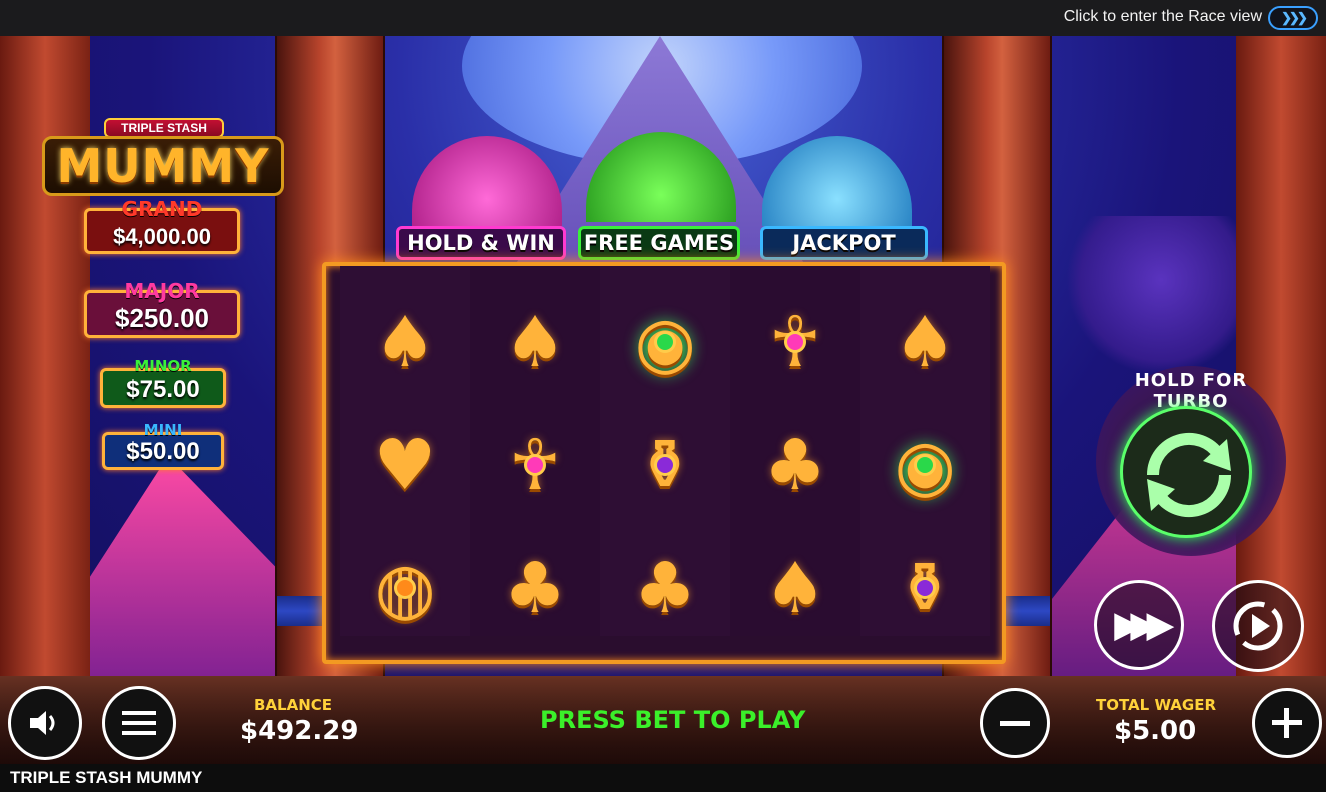  Describe the element at coordinates (1186, 472) in the screenshot. I see `spin-arrows-icon` at that location.